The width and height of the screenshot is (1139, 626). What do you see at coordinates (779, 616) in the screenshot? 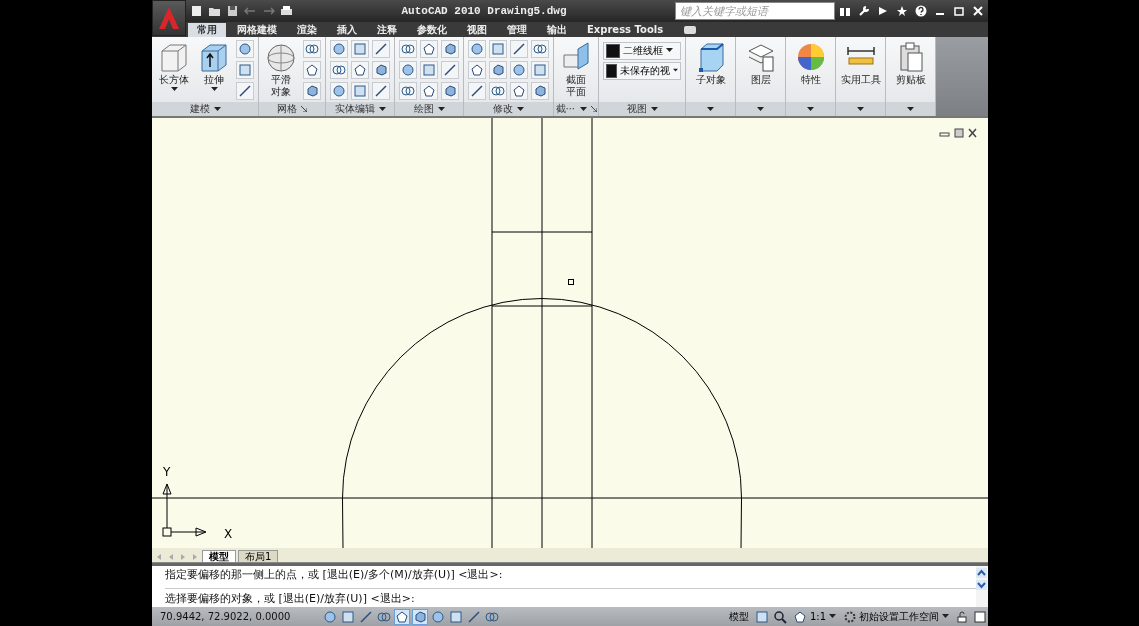
I see `zoom-icon` at bounding box center [779, 616].